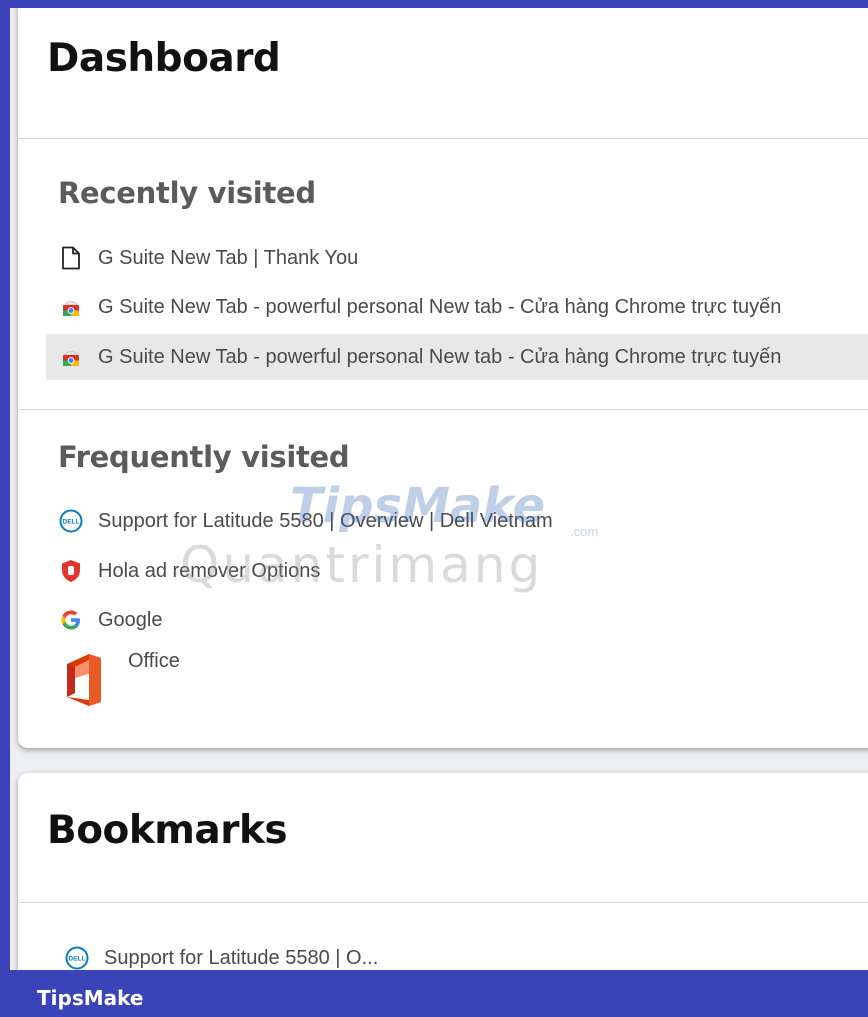 The height and width of the screenshot is (1017, 868). I want to click on footer-brand: TipsMake, so click(90, 998).